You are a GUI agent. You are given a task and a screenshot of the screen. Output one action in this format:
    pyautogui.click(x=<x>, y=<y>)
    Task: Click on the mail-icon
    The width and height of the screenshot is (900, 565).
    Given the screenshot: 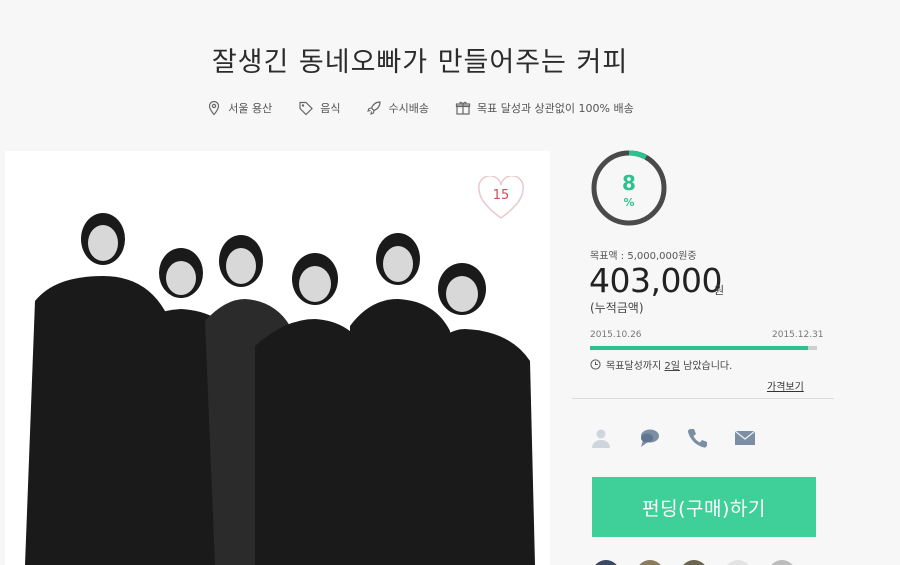 What is the action you would take?
    pyautogui.click(x=745, y=438)
    